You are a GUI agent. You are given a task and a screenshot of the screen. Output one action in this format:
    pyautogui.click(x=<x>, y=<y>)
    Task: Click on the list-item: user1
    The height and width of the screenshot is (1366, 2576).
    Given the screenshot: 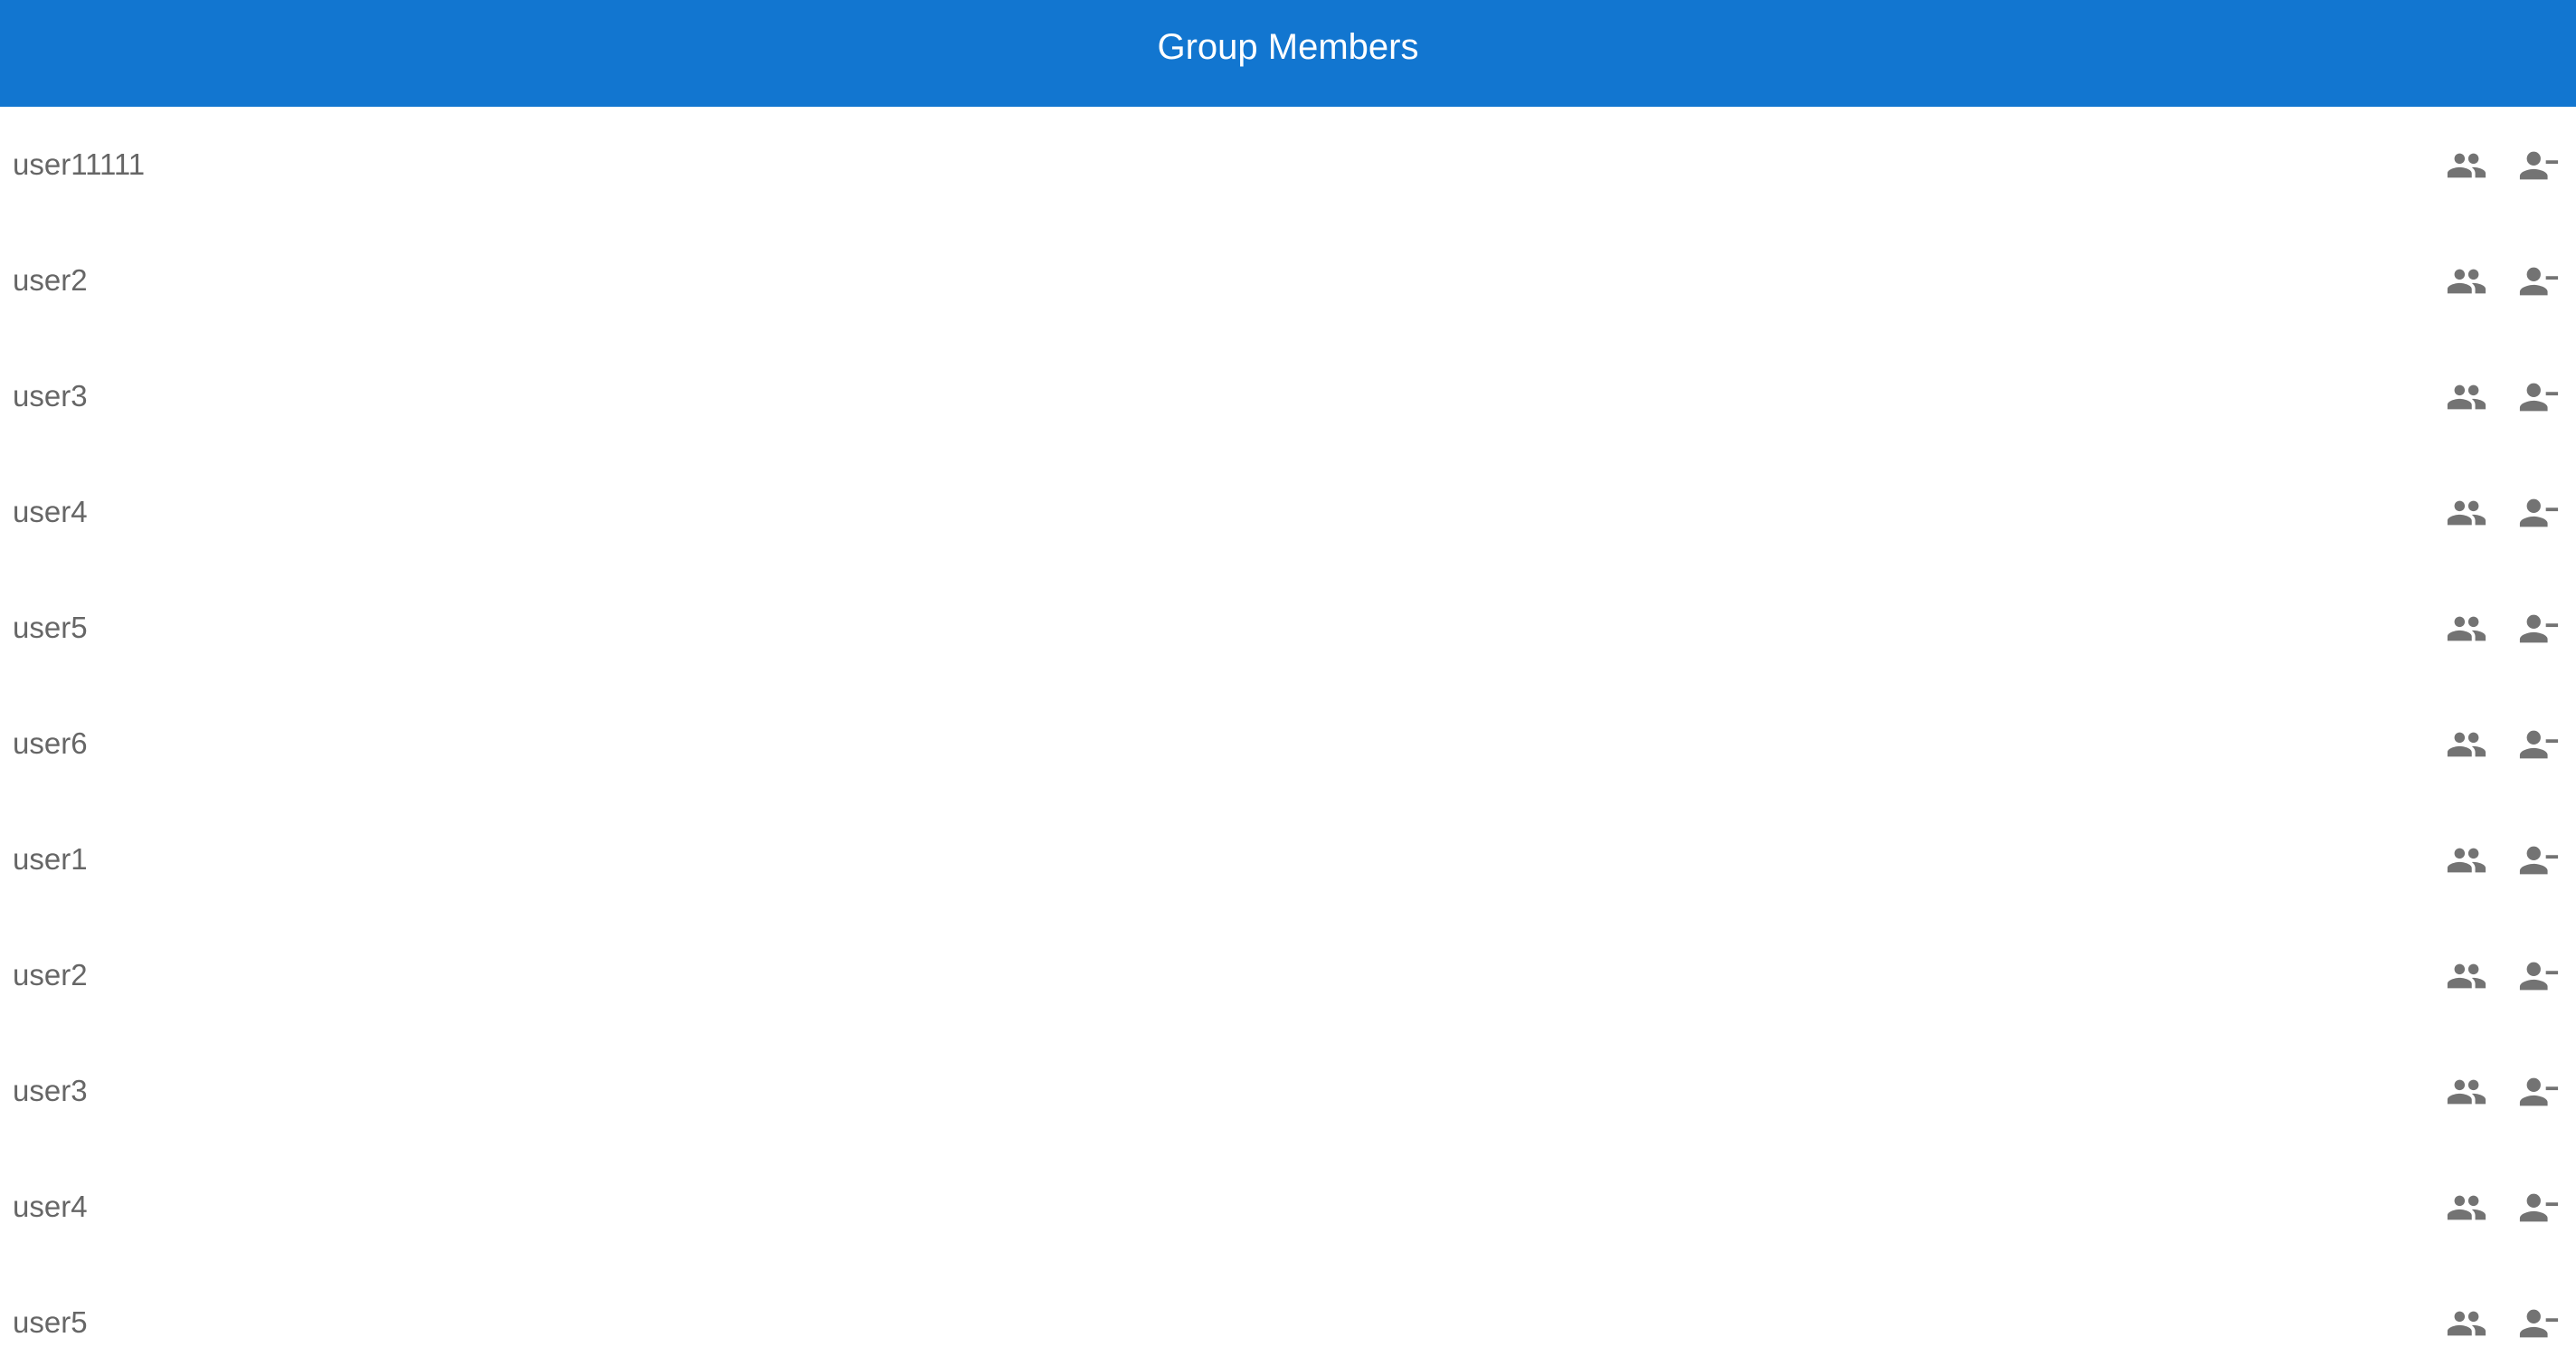 What is the action you would take?
    pyautogui.click(x=1288, y=859)
    